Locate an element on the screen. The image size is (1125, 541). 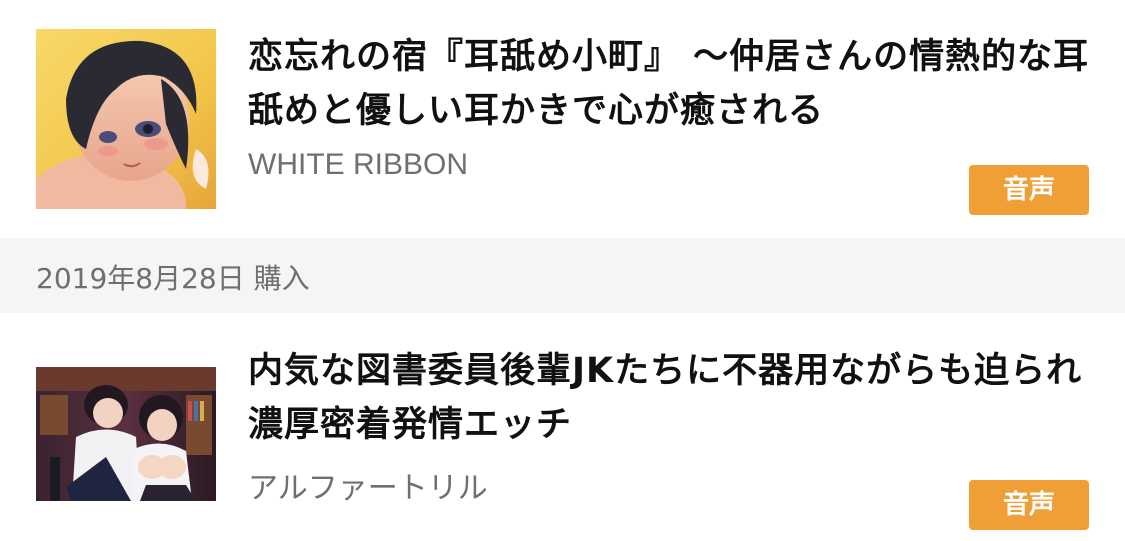
maker-name: アルファートリル is located at coordinates (368, 485).